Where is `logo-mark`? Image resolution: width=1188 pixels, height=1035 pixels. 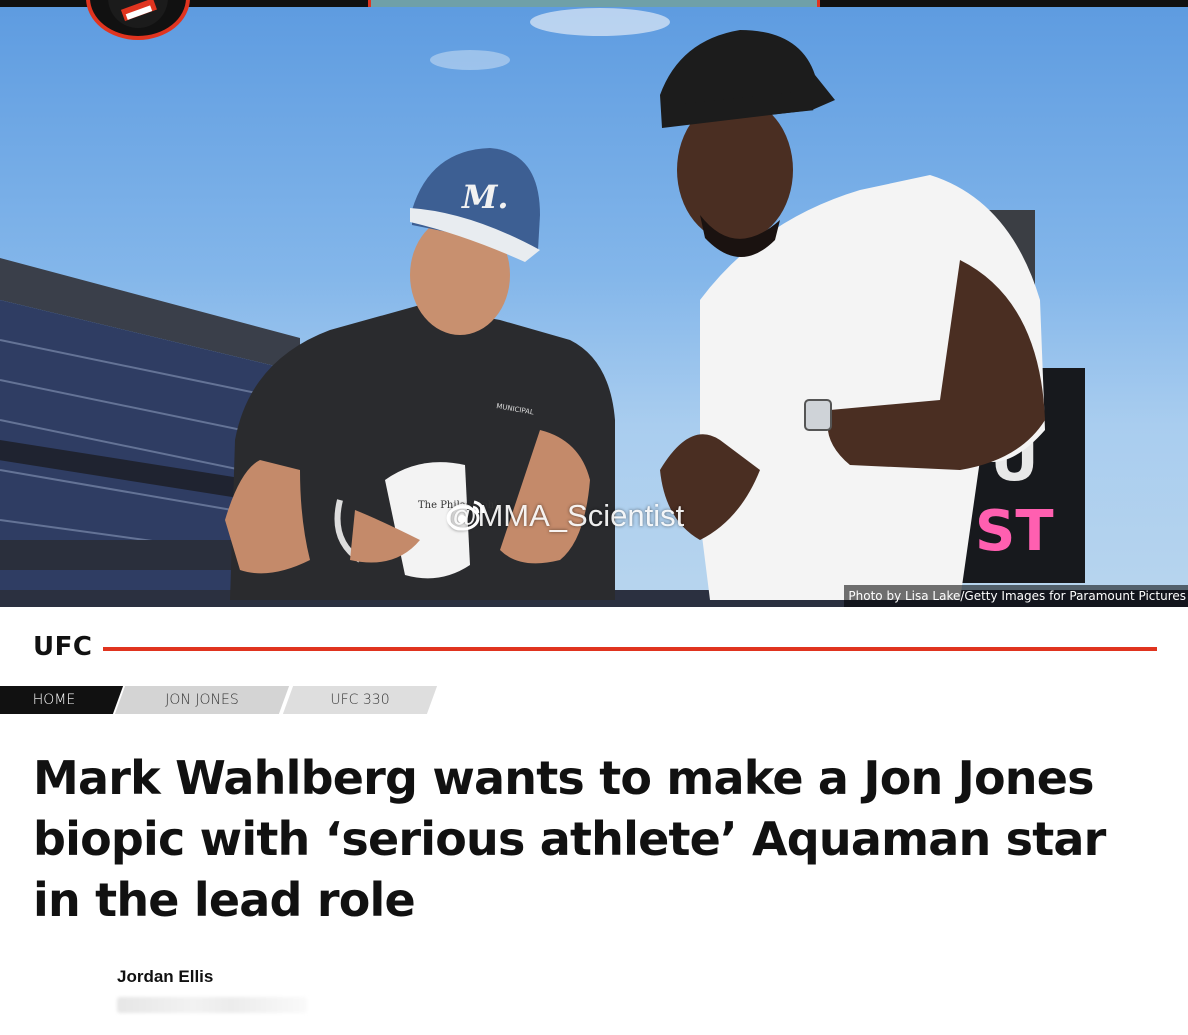
logo-mark is located at coordinates (138, 14).